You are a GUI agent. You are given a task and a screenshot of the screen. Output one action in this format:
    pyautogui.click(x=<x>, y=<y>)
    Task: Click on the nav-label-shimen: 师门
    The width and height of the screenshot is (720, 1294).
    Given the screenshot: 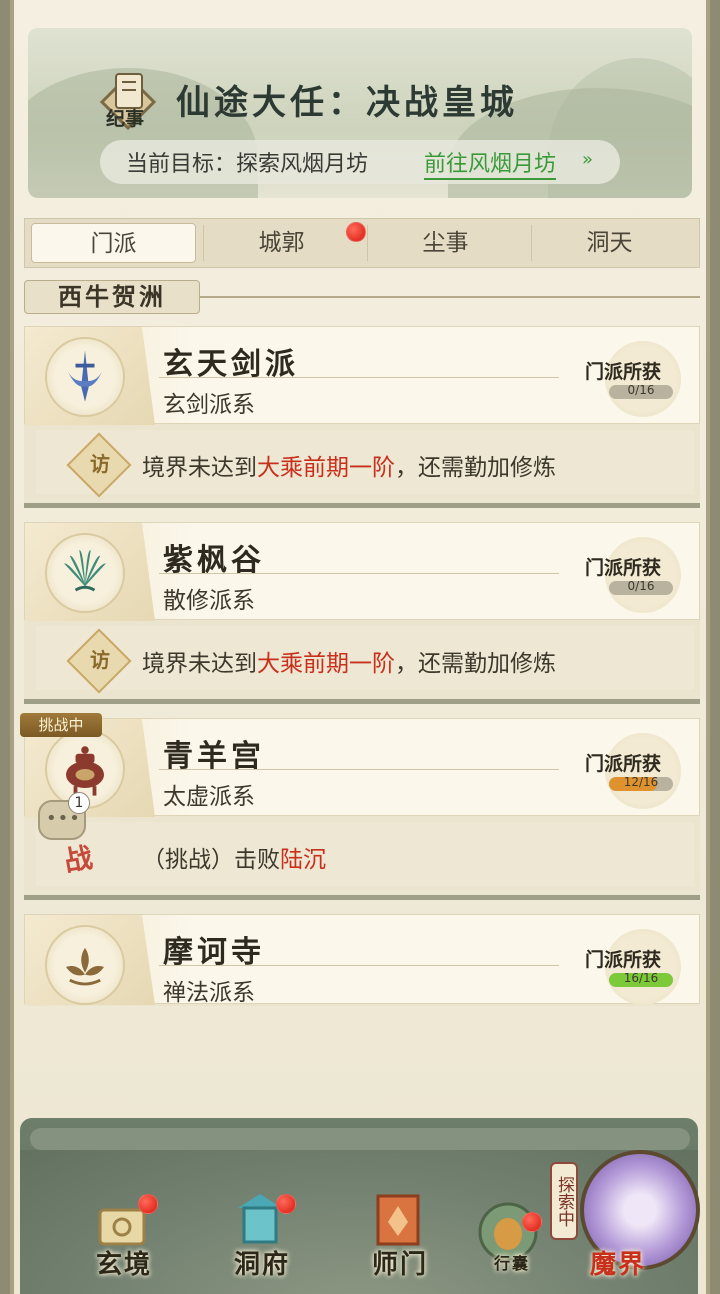 What is the action you would take?
    pyautogui.click(x=400, y=1262)
    